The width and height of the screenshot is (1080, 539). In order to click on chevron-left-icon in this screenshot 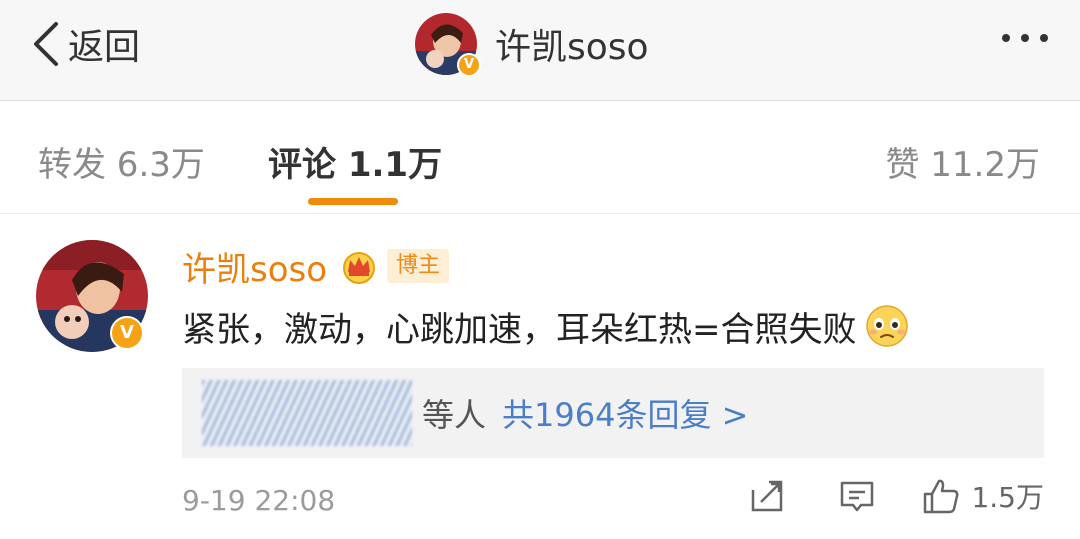, I will do `click(46, 44)`.